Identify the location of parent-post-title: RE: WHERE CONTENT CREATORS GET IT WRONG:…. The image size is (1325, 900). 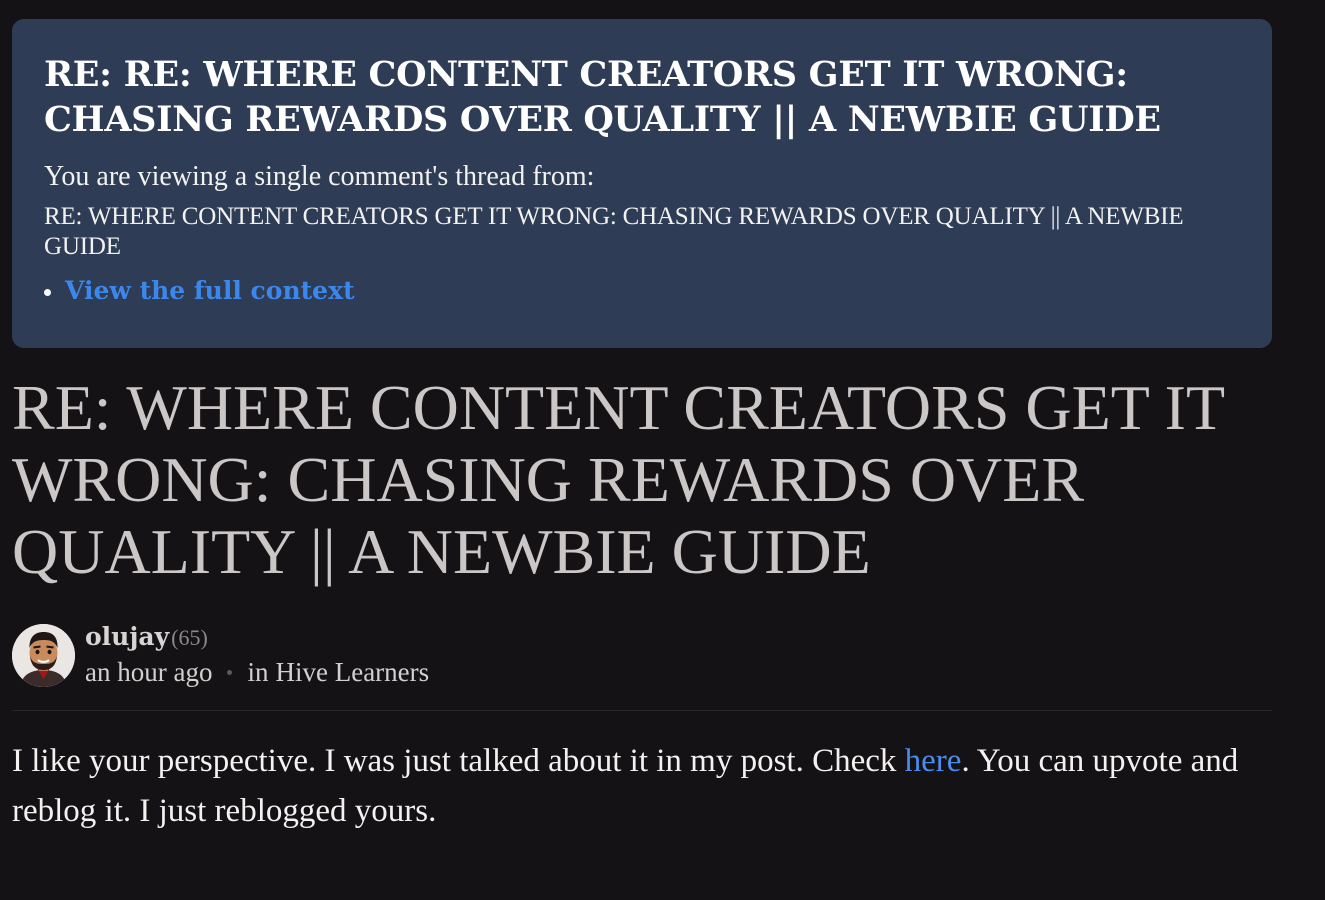
(614, 231).